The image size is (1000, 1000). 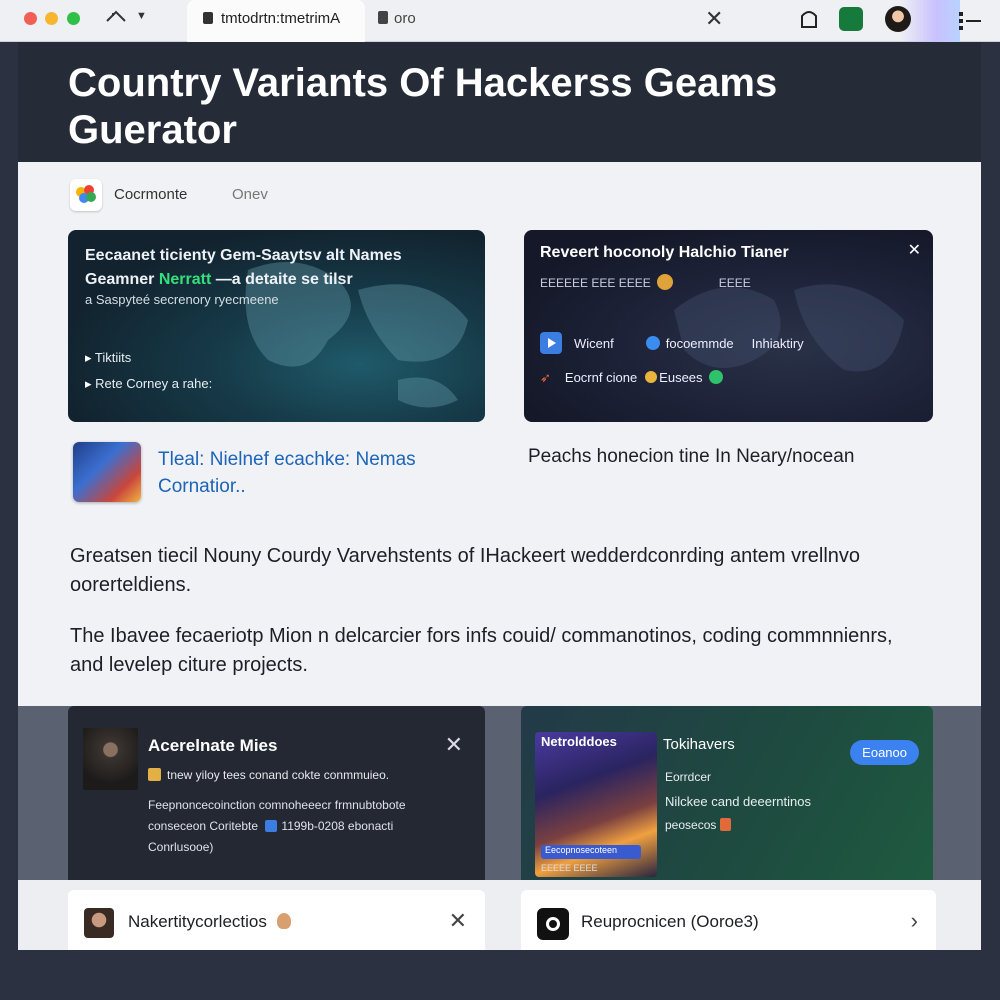 I want to click on tab-second: oro, so click(x=397, y=18).